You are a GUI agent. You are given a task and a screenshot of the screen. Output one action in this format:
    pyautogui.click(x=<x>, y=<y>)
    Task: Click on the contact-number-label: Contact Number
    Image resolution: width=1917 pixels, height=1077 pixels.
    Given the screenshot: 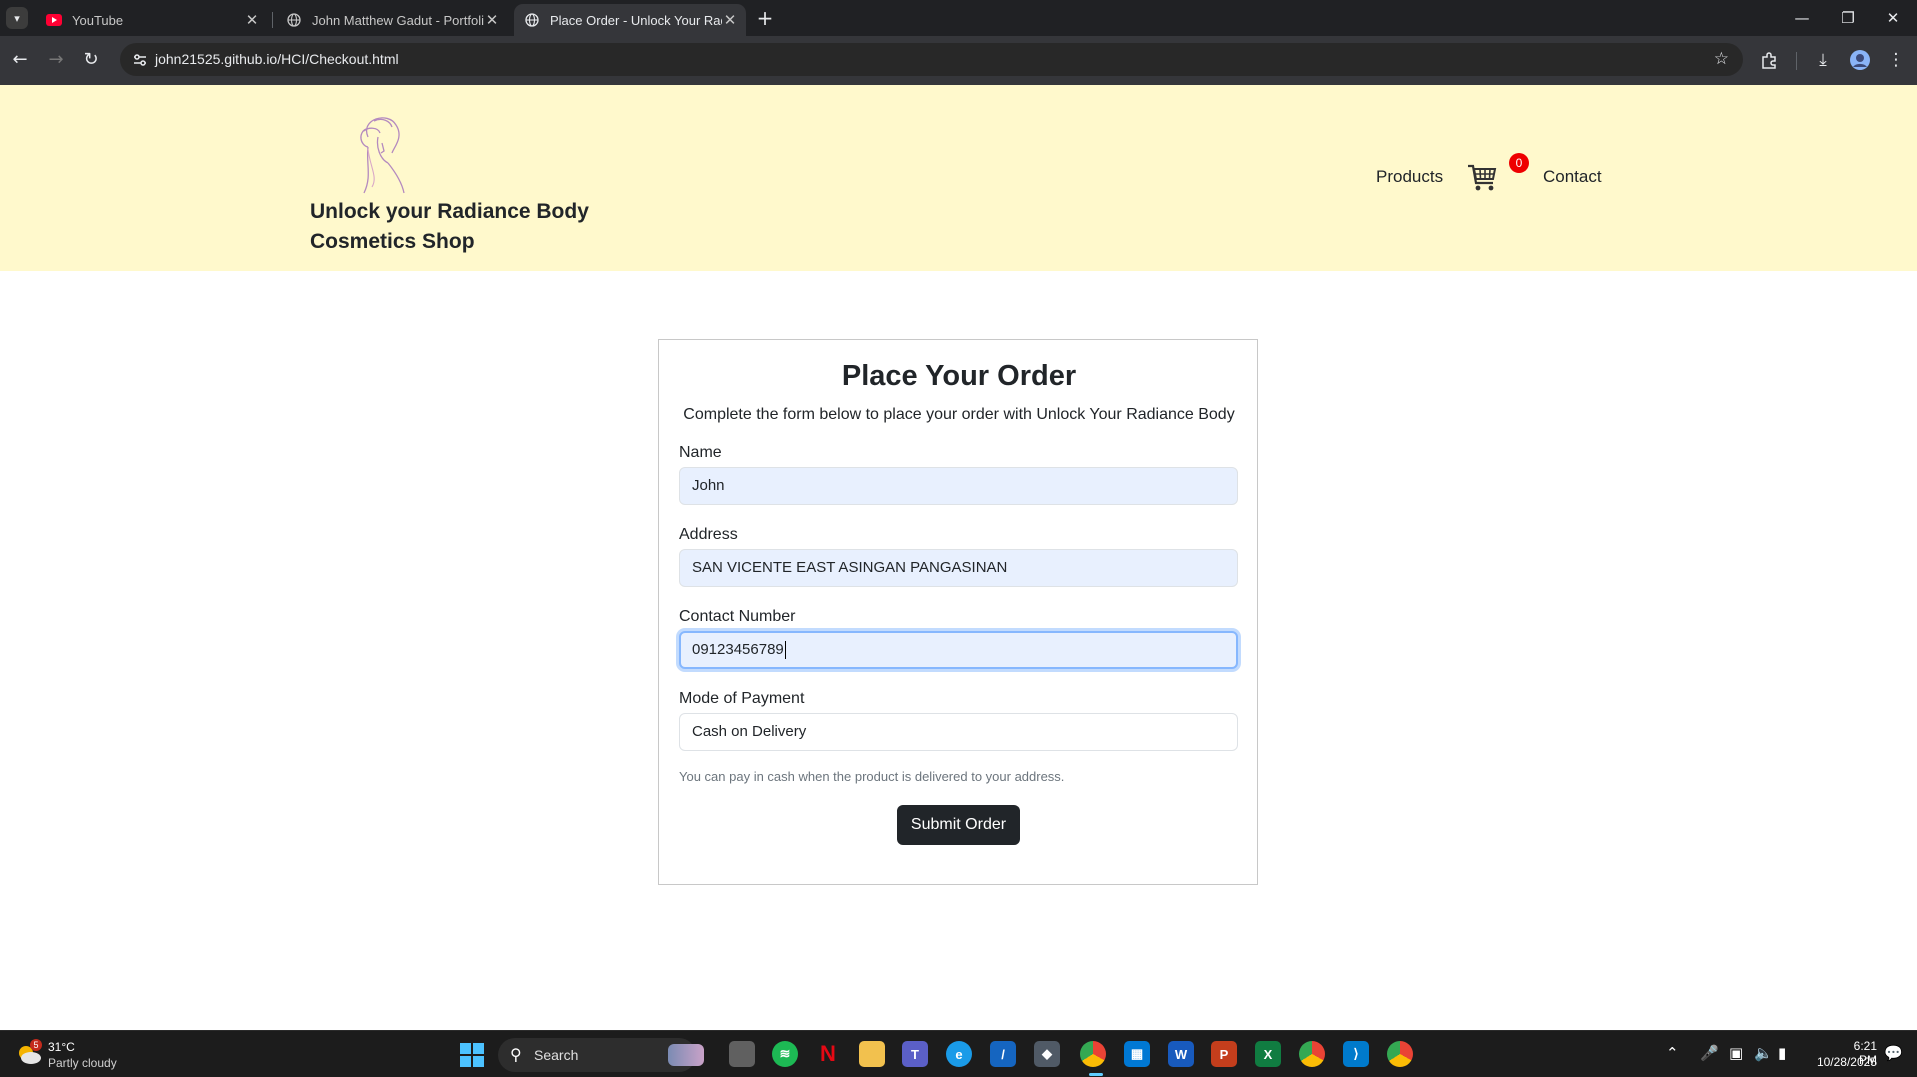 What is the action you would take?
    pyautogui.click(x=737, y=616)
    